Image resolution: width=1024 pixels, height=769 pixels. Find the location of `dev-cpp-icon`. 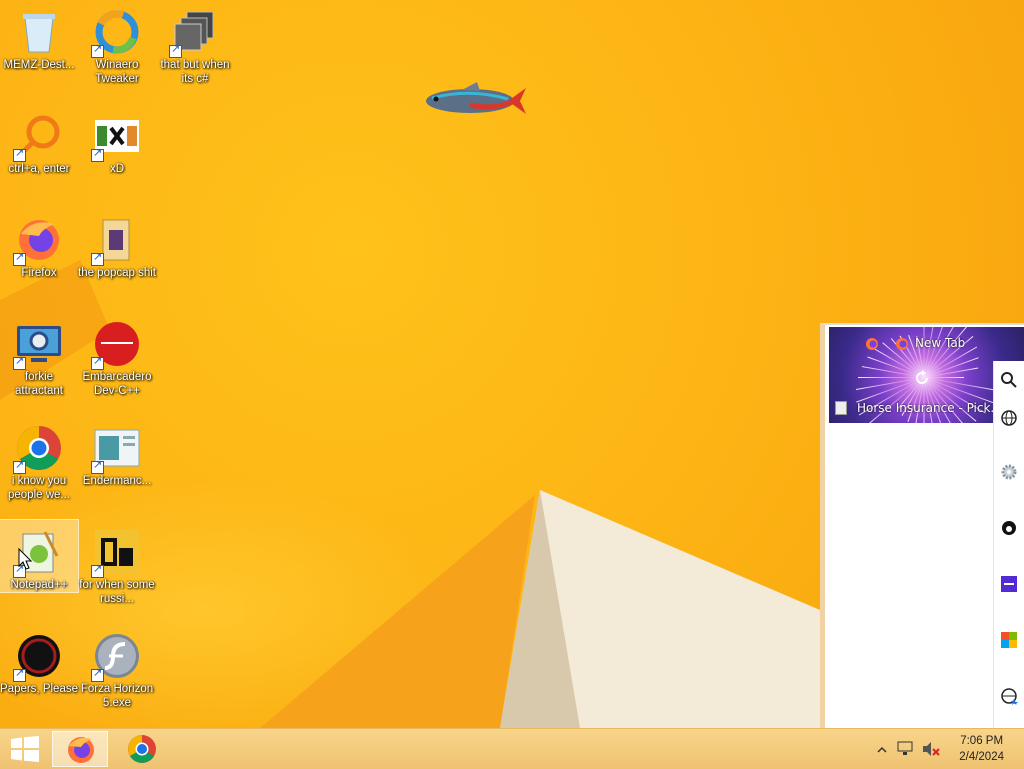

dev-cpp-icon is located at coordinates (116, 345).